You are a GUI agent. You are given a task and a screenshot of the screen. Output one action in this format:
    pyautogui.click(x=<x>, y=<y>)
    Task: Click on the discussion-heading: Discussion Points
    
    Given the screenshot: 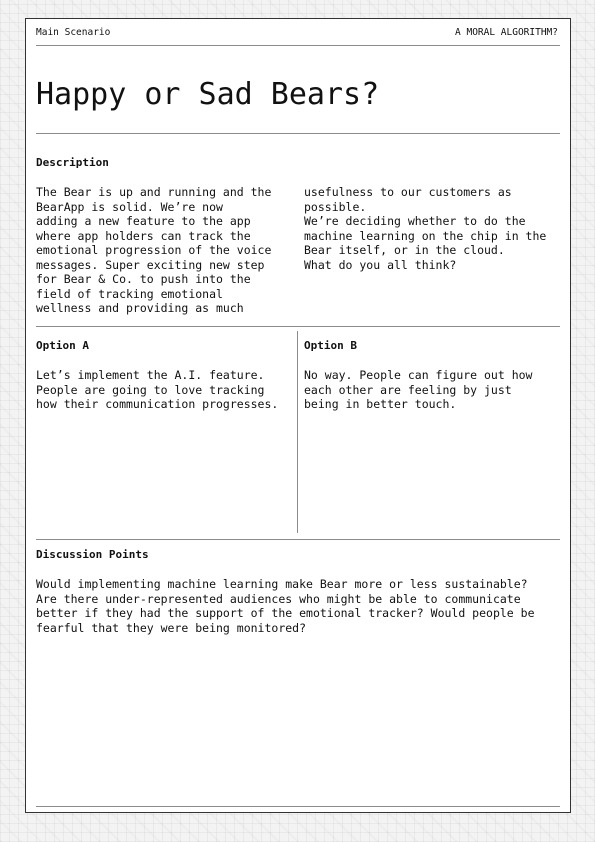 What is the action you would take?
    pyautogui.click(x=92, y=554)
    